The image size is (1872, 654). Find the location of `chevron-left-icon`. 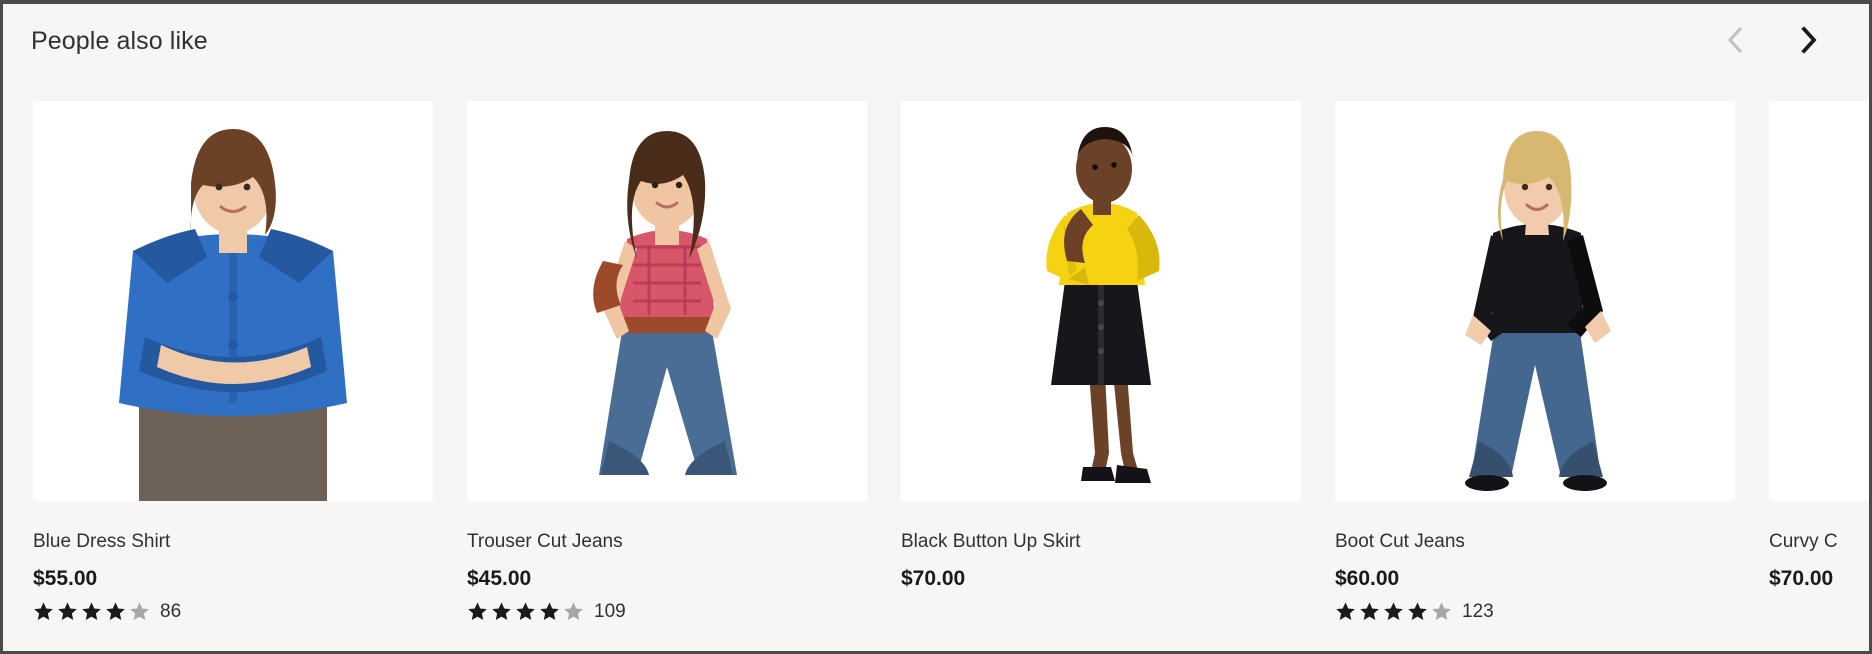

chevron-left-icon is located at coordinates (1736, 40).